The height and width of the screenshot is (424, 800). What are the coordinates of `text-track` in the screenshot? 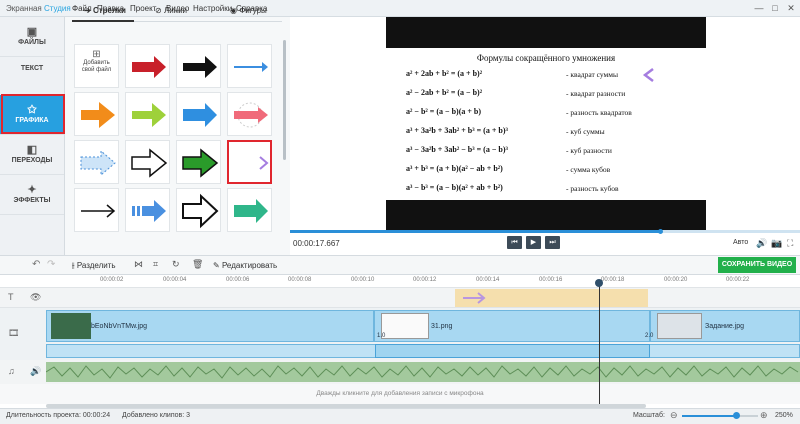 It's located at (400, 298).